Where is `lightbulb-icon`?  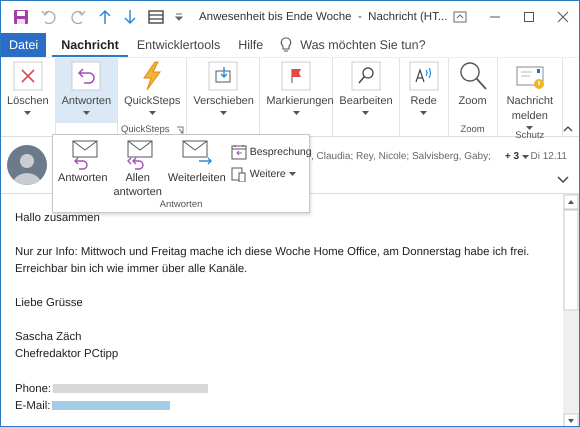
lightbulb-icon is located at coordinates (286, 45).